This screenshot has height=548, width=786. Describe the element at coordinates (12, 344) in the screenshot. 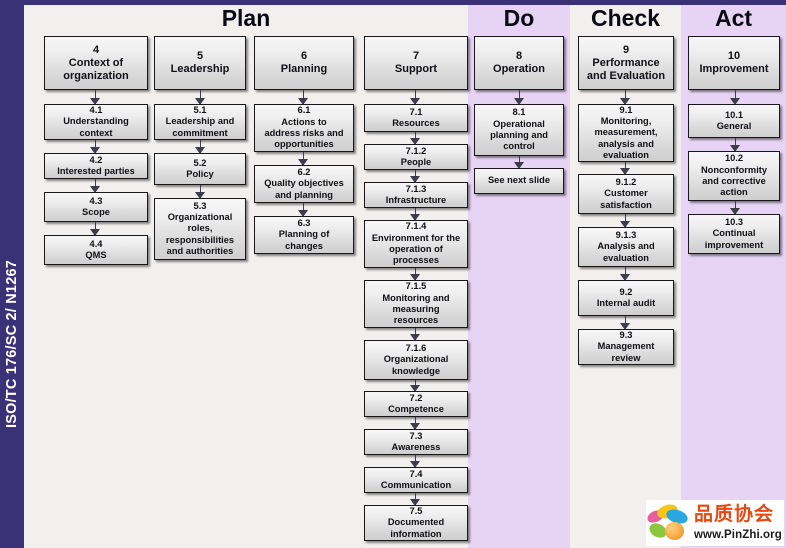

I see `document-reference: ISO/TC 176/SC 2/ N1267` at that location.